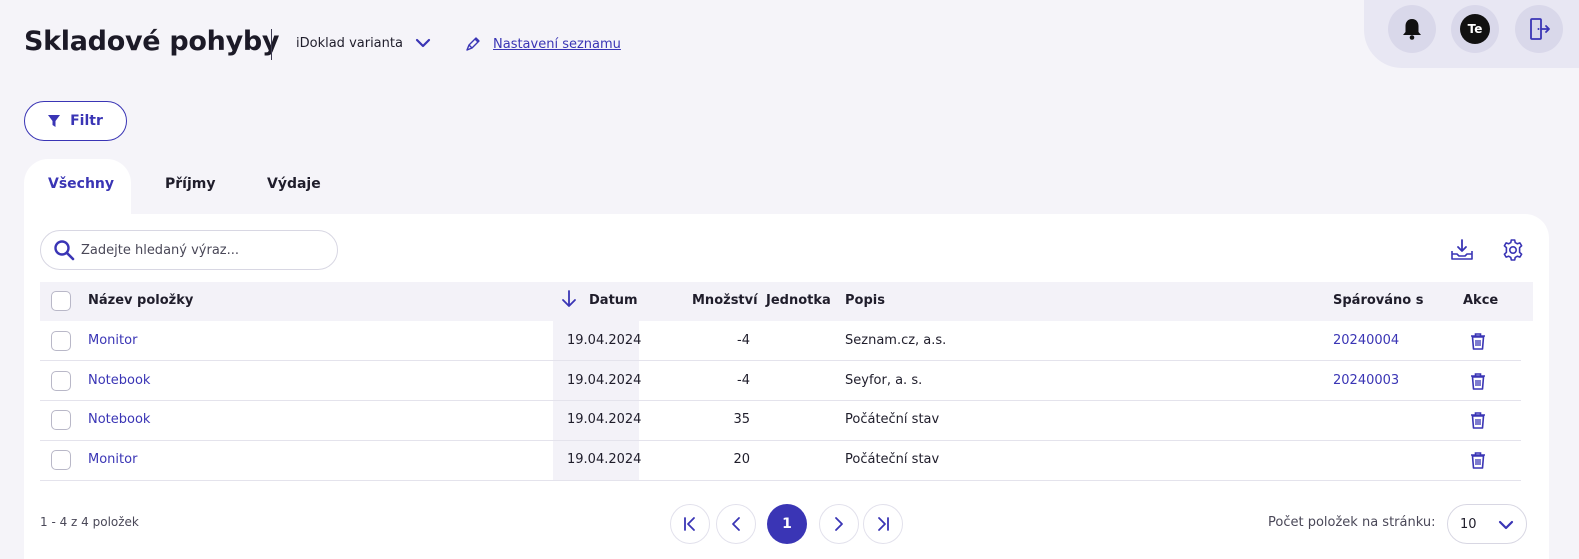 Image resolution: width=1579 pixels, height=559 pixels. What do you see at coordinates (294, 184) in the screenshot?
I see `tab-issues: Výdaje` at bounding box center [294, 184].